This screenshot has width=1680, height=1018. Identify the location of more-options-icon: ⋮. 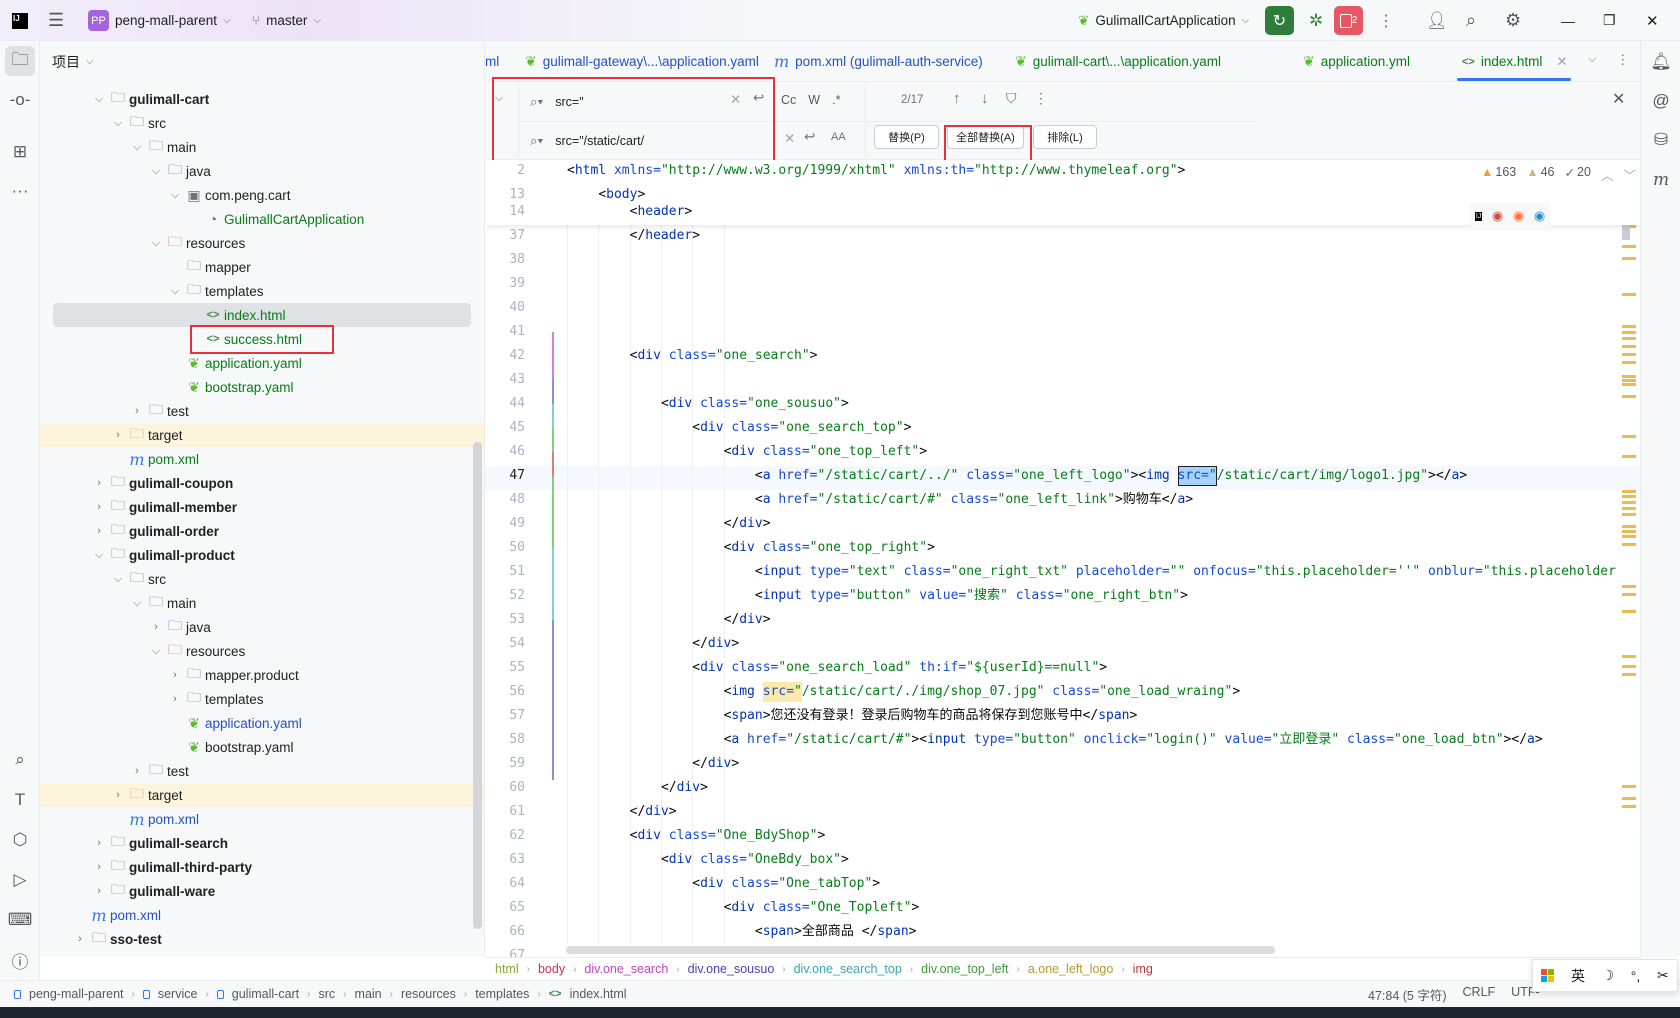
(1041, 98).